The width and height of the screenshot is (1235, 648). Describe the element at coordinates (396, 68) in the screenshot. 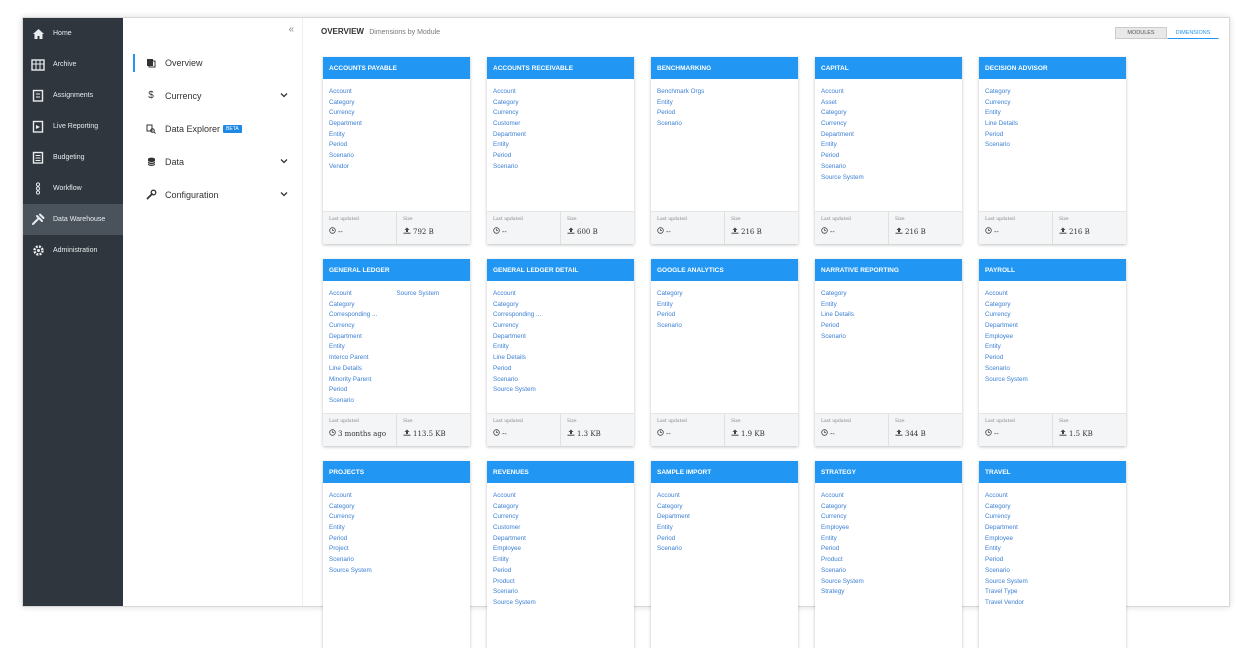

I see `module-card-title: ACCOUNTS PAYABLE` at that location.